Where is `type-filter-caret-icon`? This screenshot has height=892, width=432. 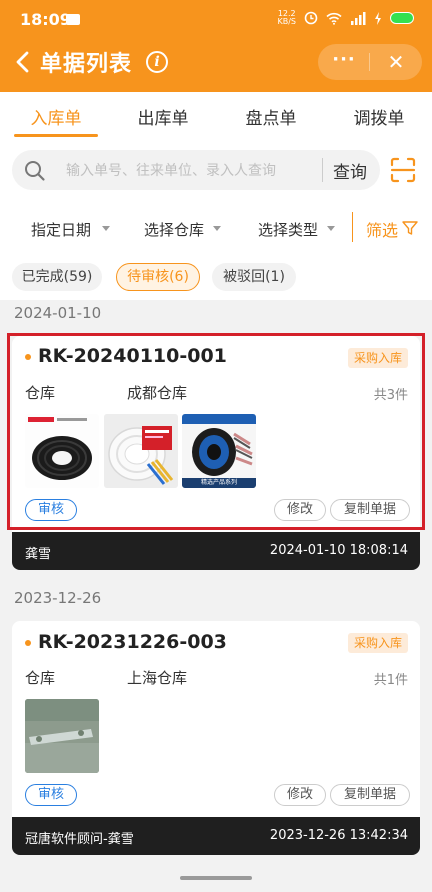
type-filter-caret-icon is located at coordinates (331, 228).